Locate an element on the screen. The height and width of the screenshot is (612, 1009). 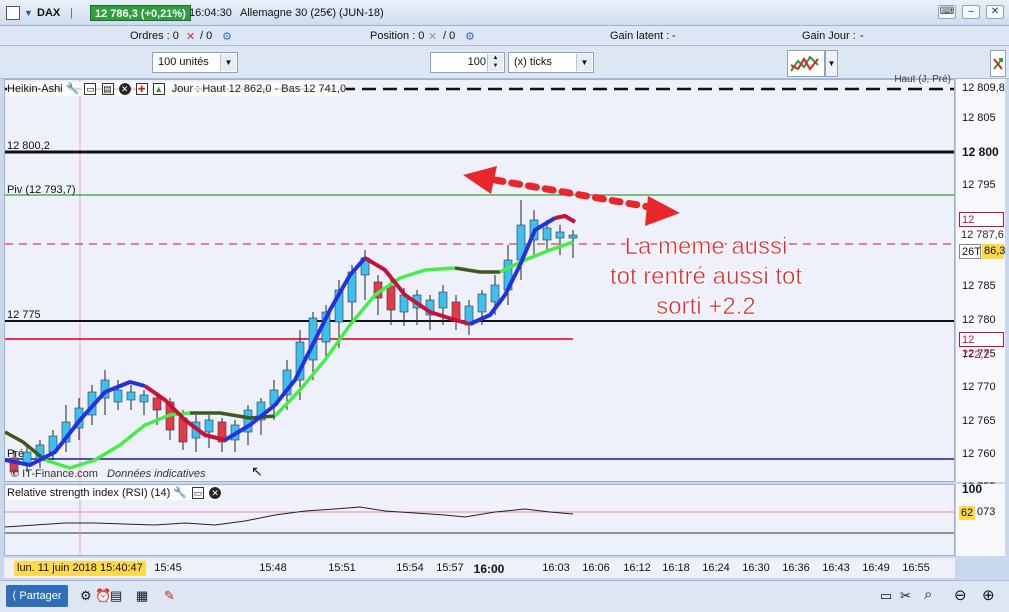
quote-badge: 12 786,3 (+0,21%) is located at coordinates (140, 13).